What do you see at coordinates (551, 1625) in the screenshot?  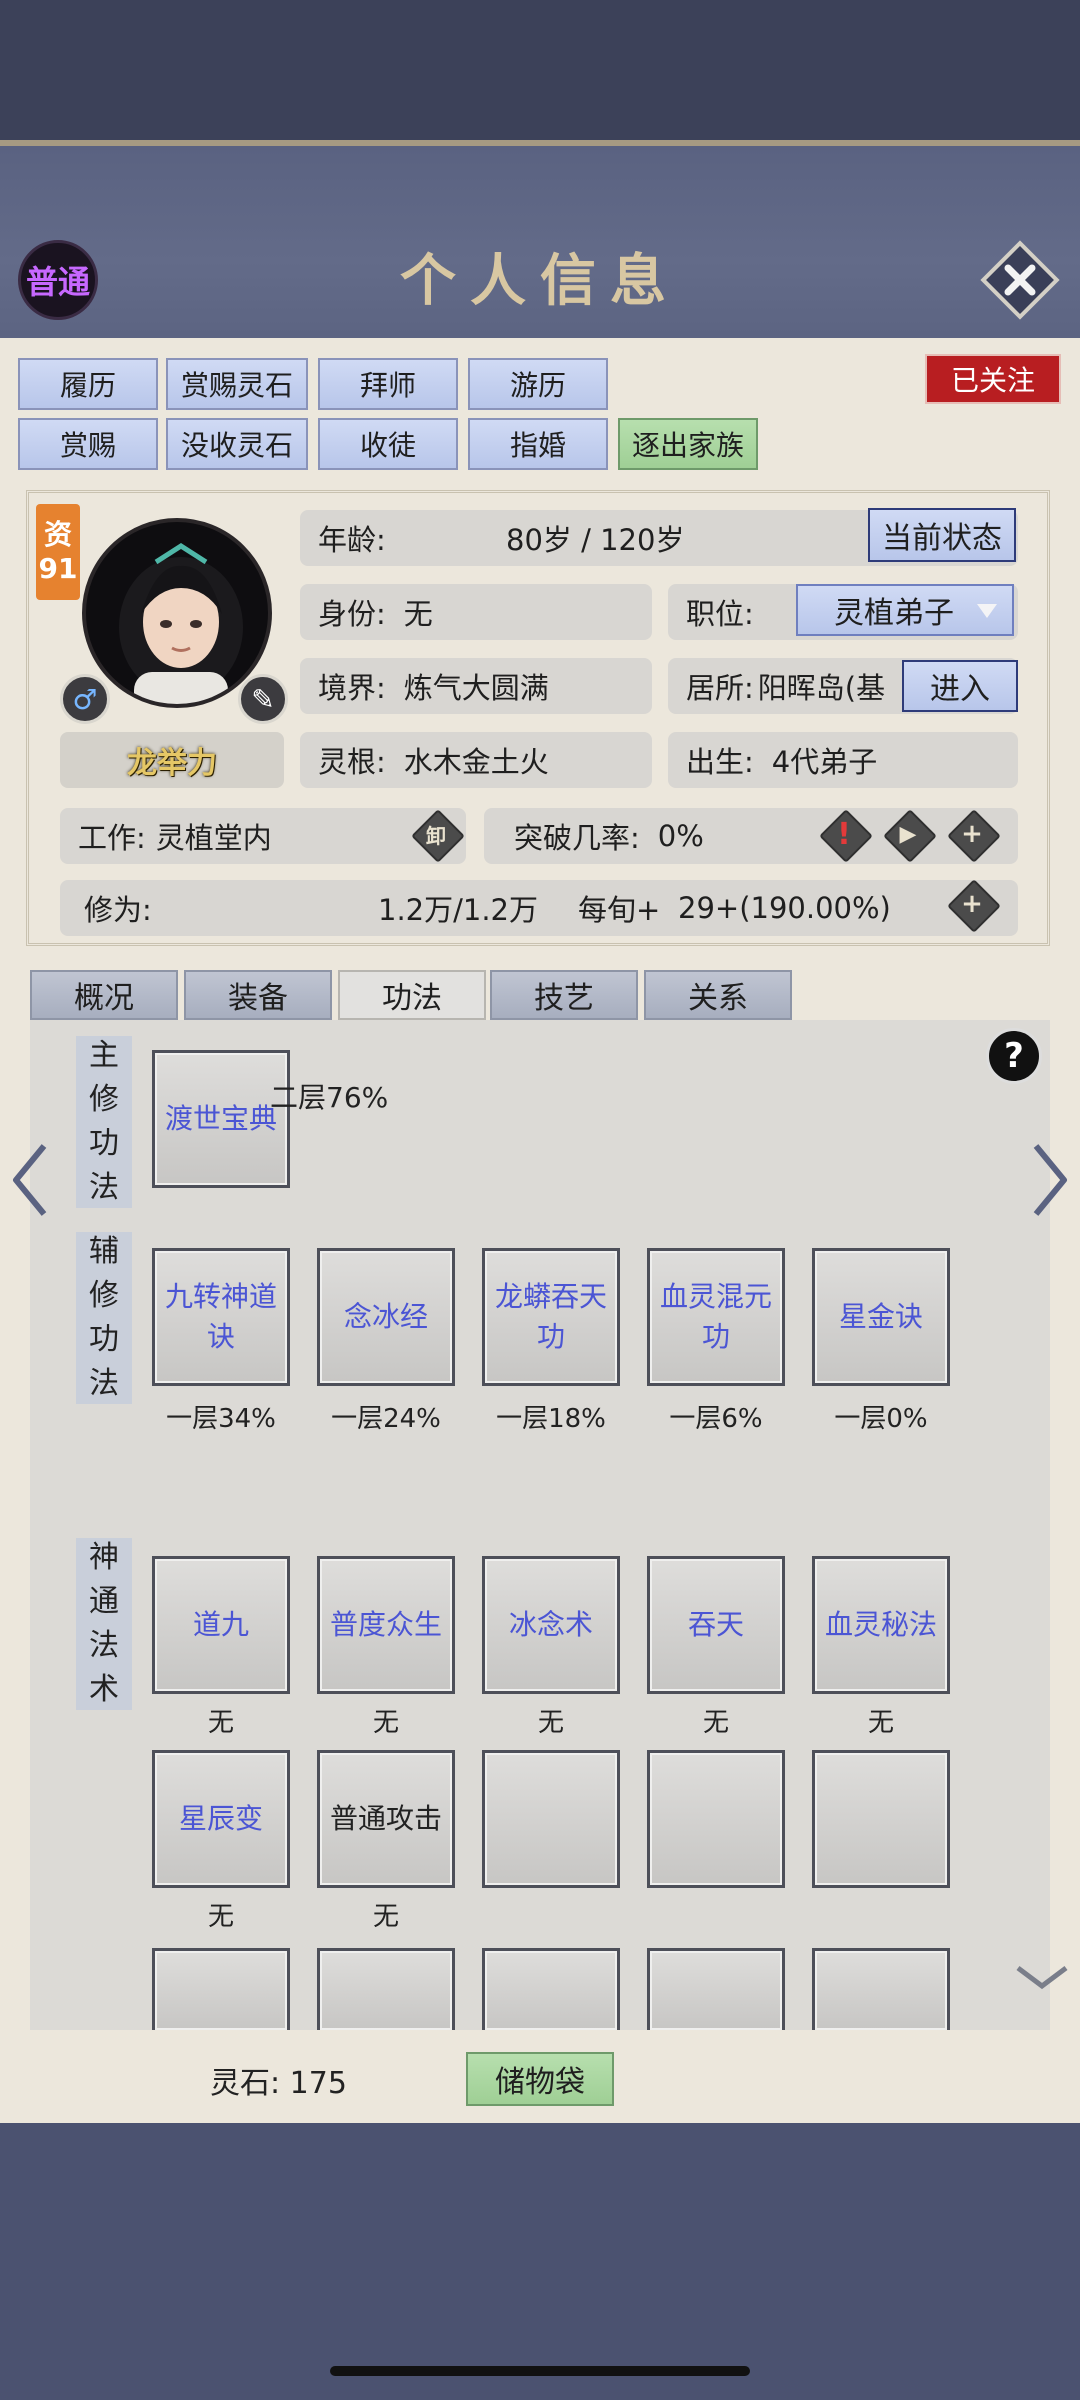 I see `divine-art-slot: 冰念术` at bounding box center [551, 1625].